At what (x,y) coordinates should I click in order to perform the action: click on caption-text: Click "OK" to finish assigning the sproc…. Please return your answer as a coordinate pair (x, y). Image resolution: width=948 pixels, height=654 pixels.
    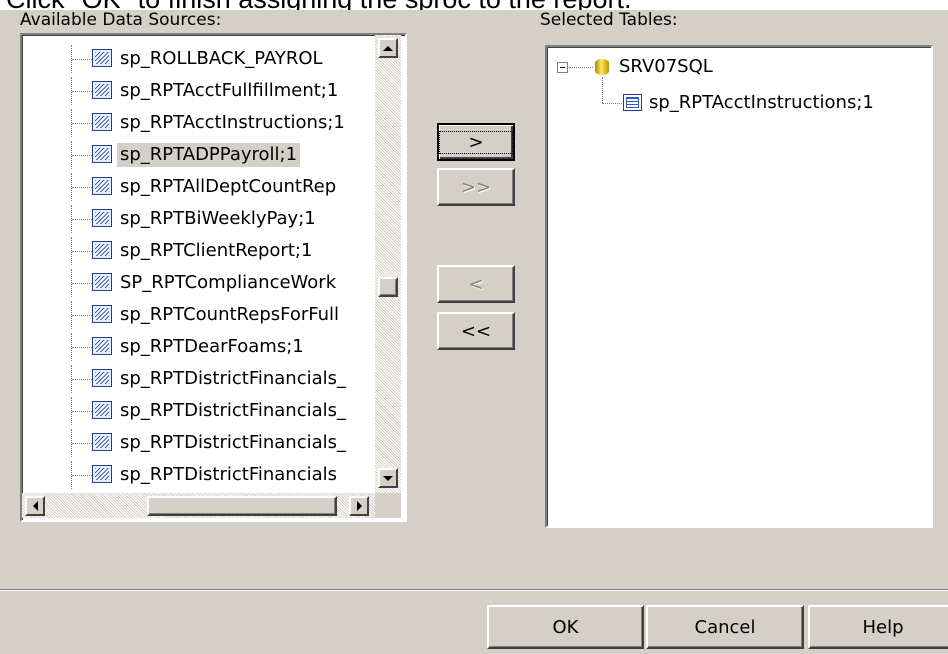
    Looking at the image, I should click on (318, 5).